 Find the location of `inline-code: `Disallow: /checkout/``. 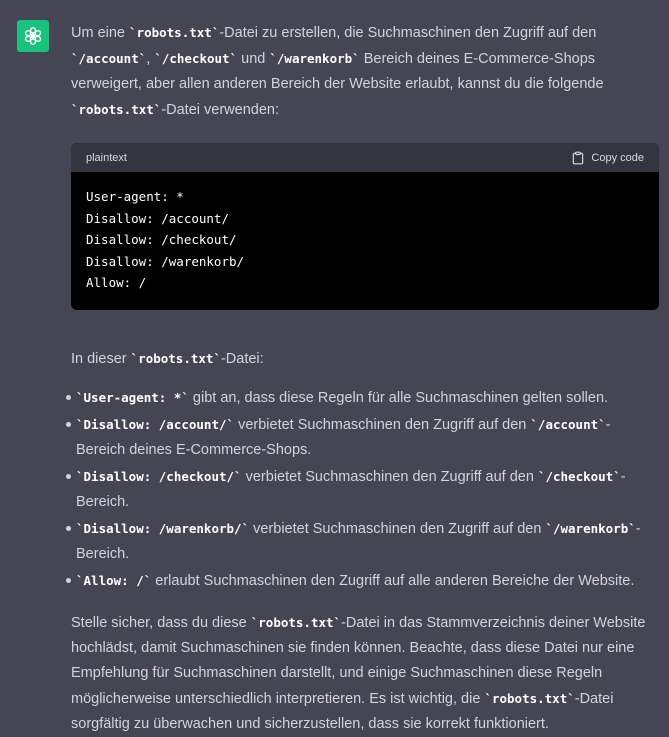

inline-code: `Disallow: /checkout/` is located at coordinates (159, 476).